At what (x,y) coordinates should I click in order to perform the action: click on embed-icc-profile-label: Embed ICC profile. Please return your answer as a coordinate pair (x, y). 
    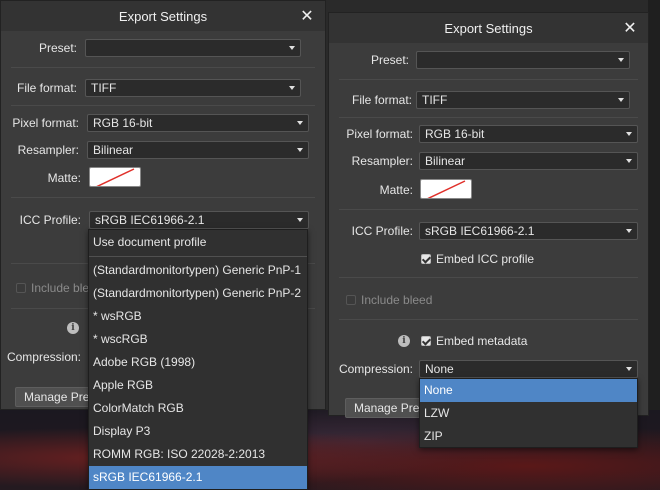
    Looking at the image, I should click on (485, 259).